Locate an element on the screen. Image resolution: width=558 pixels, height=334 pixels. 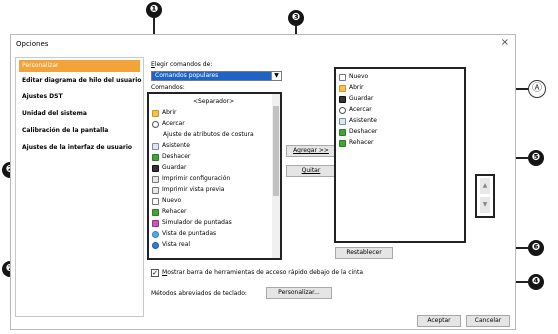
list-item: Vista real is located at coordinates (171, 245).